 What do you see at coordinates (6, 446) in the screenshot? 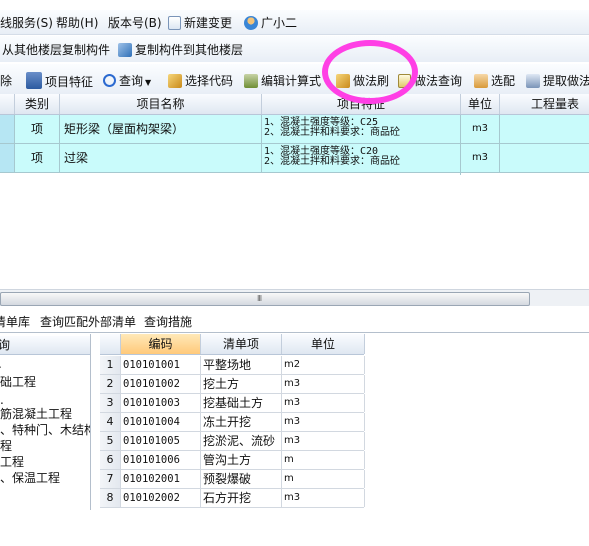
I see `tree-item: 程` at bounding box center [6, 446].